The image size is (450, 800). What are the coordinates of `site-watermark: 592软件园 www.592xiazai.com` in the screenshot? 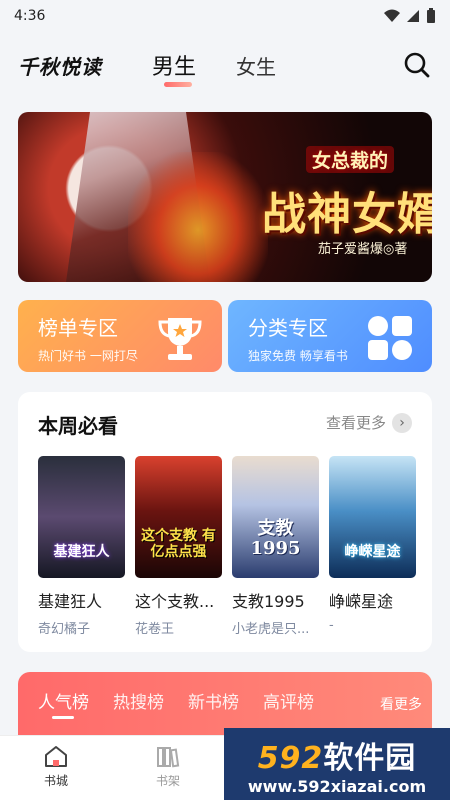 It's located at (337, 764).